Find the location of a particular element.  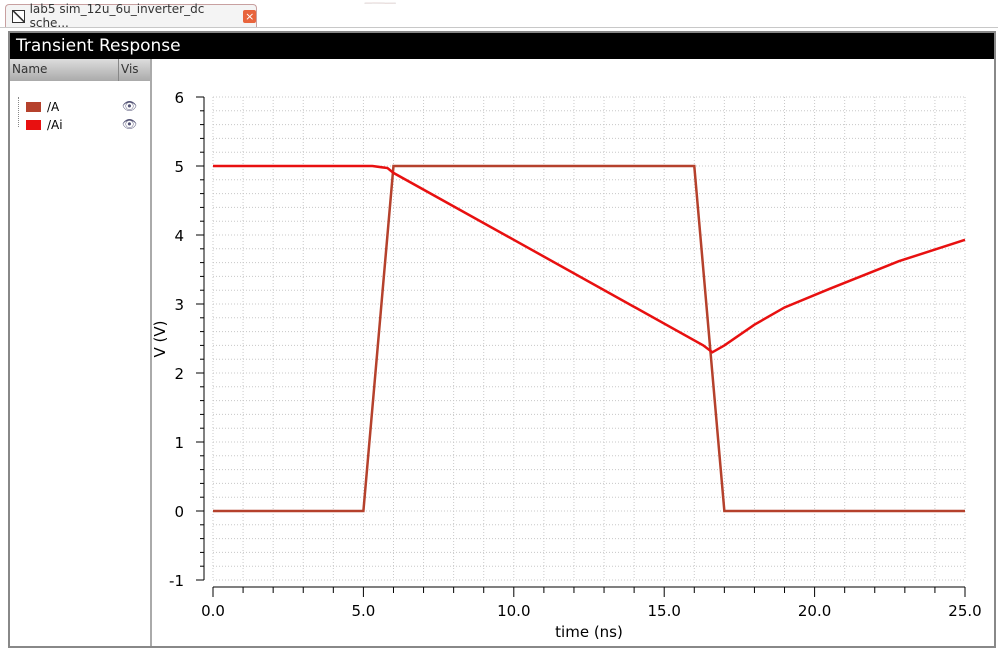

y-tick-label: 6 is located at coordinates (179, 98).